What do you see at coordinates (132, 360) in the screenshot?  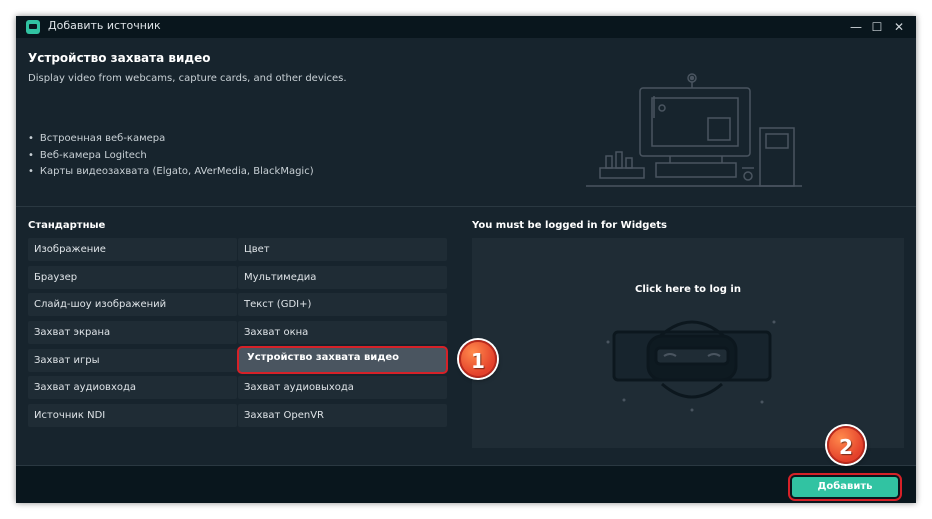 I see `source-game-capture: Захват игры` at bounding box center [132, 360].